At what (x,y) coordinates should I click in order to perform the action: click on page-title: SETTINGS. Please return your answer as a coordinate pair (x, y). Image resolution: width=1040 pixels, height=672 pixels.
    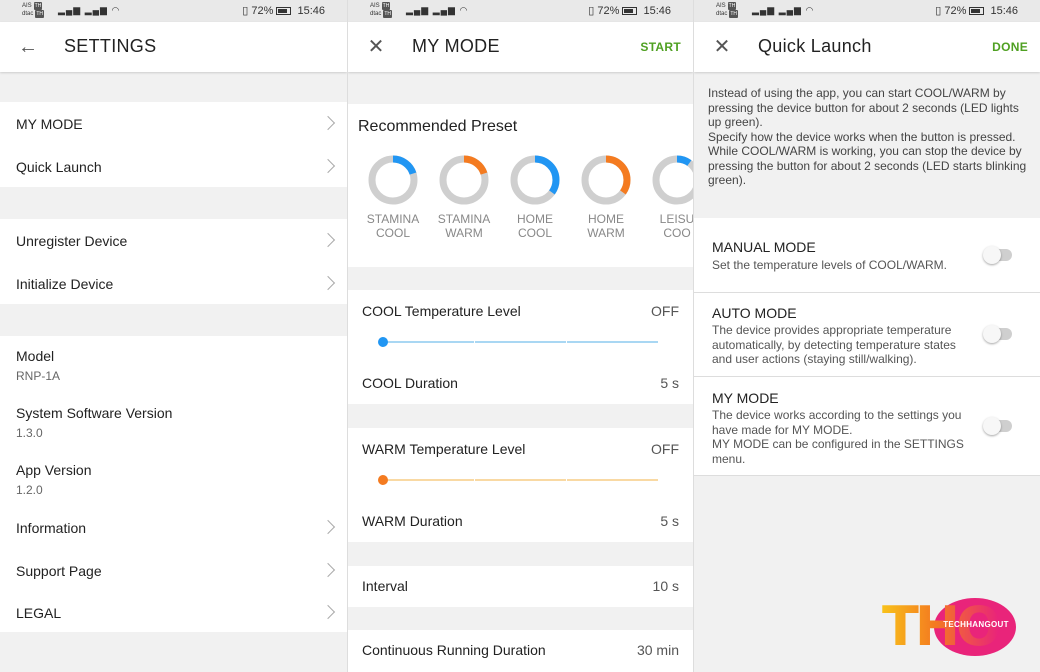
    Looking at the image, I should click on (110, 46).